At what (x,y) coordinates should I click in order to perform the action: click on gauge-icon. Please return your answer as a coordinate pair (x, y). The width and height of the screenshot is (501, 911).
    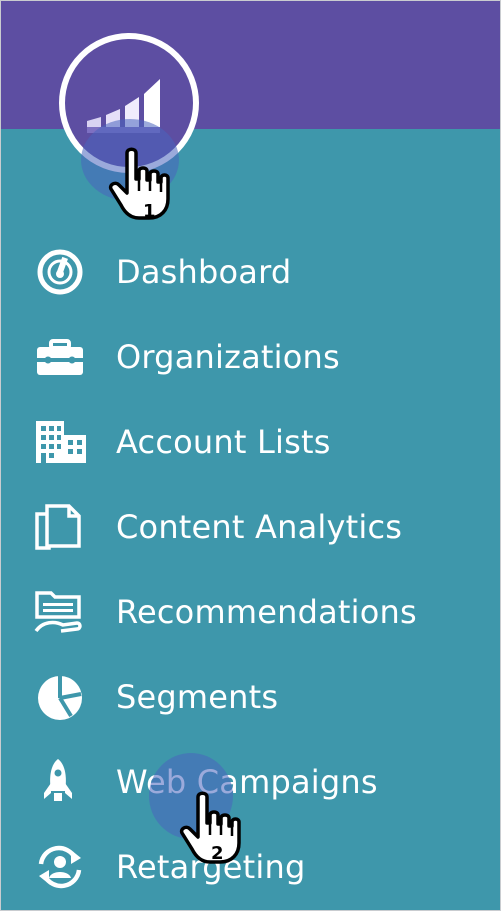
    Looking at the image, I should click on (60, 271).